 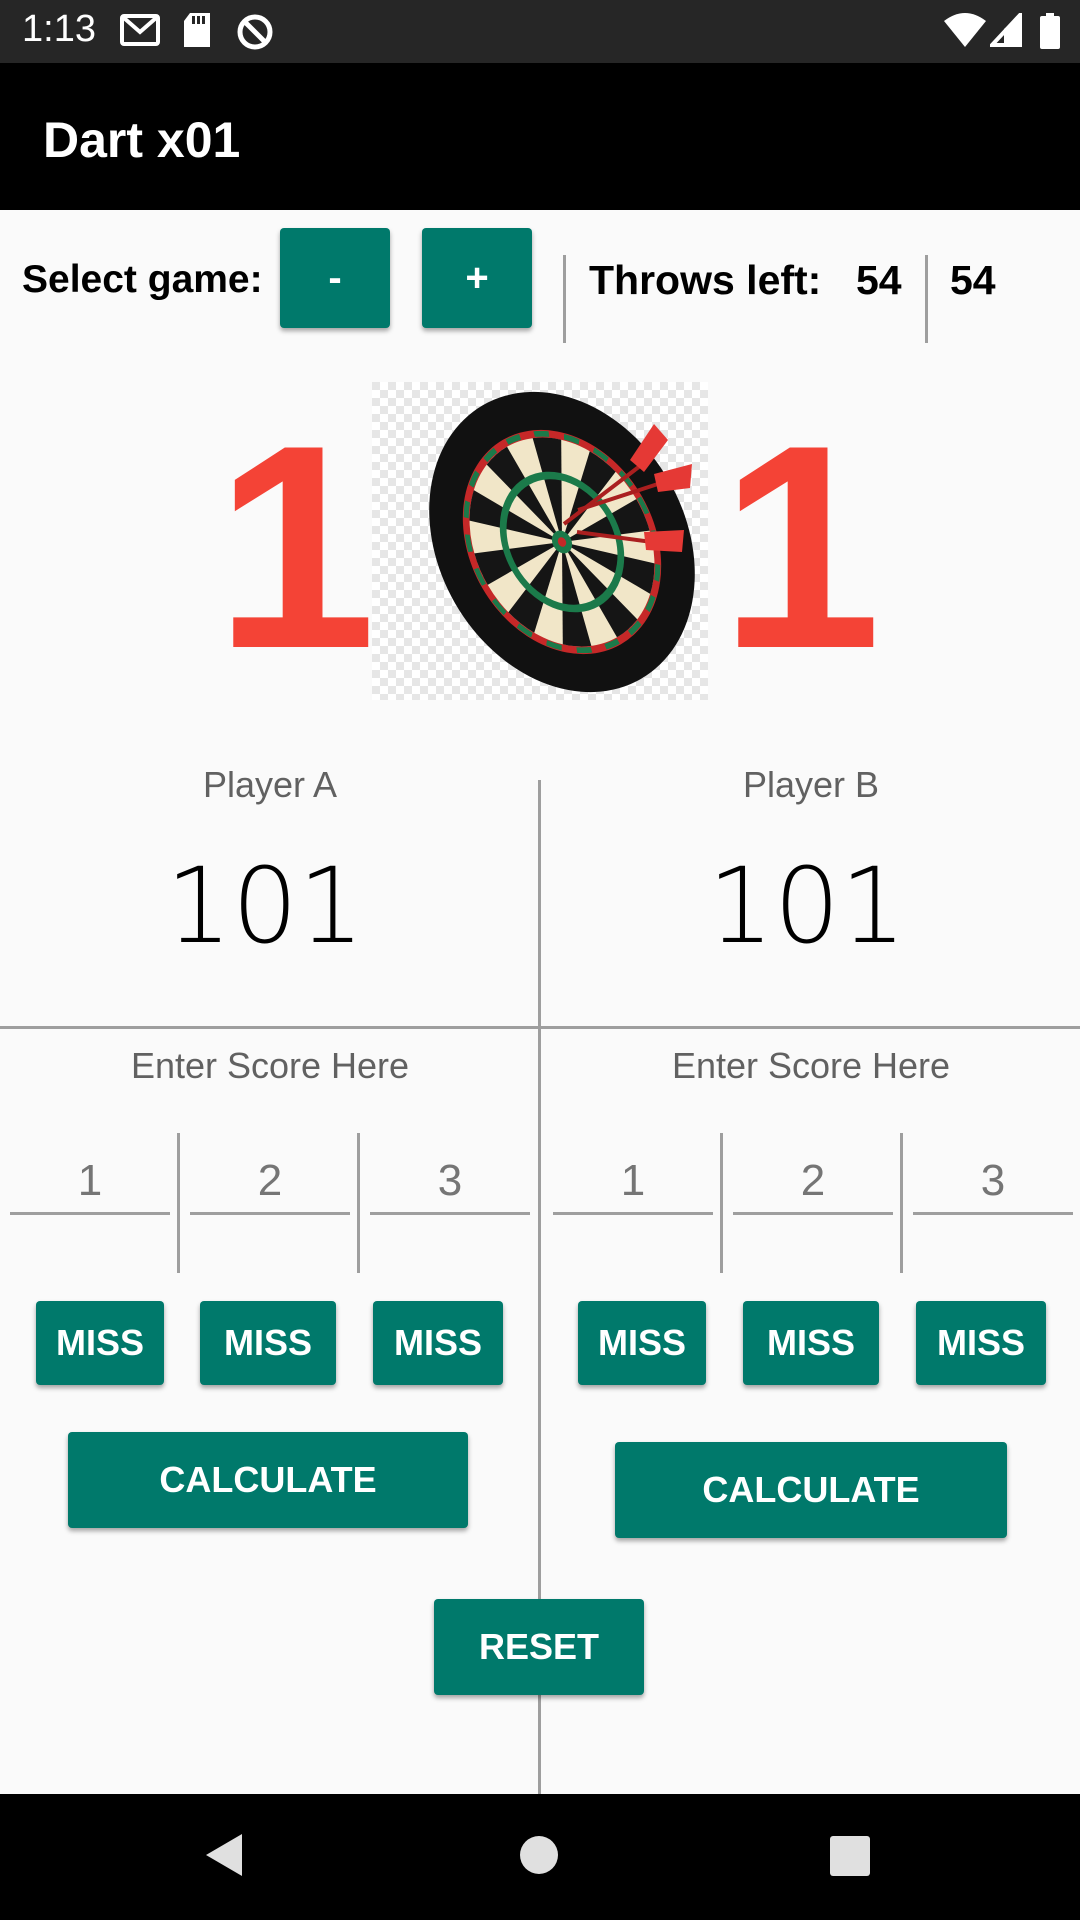 I want to click on wifi-icon, so click(x=965, y=30).